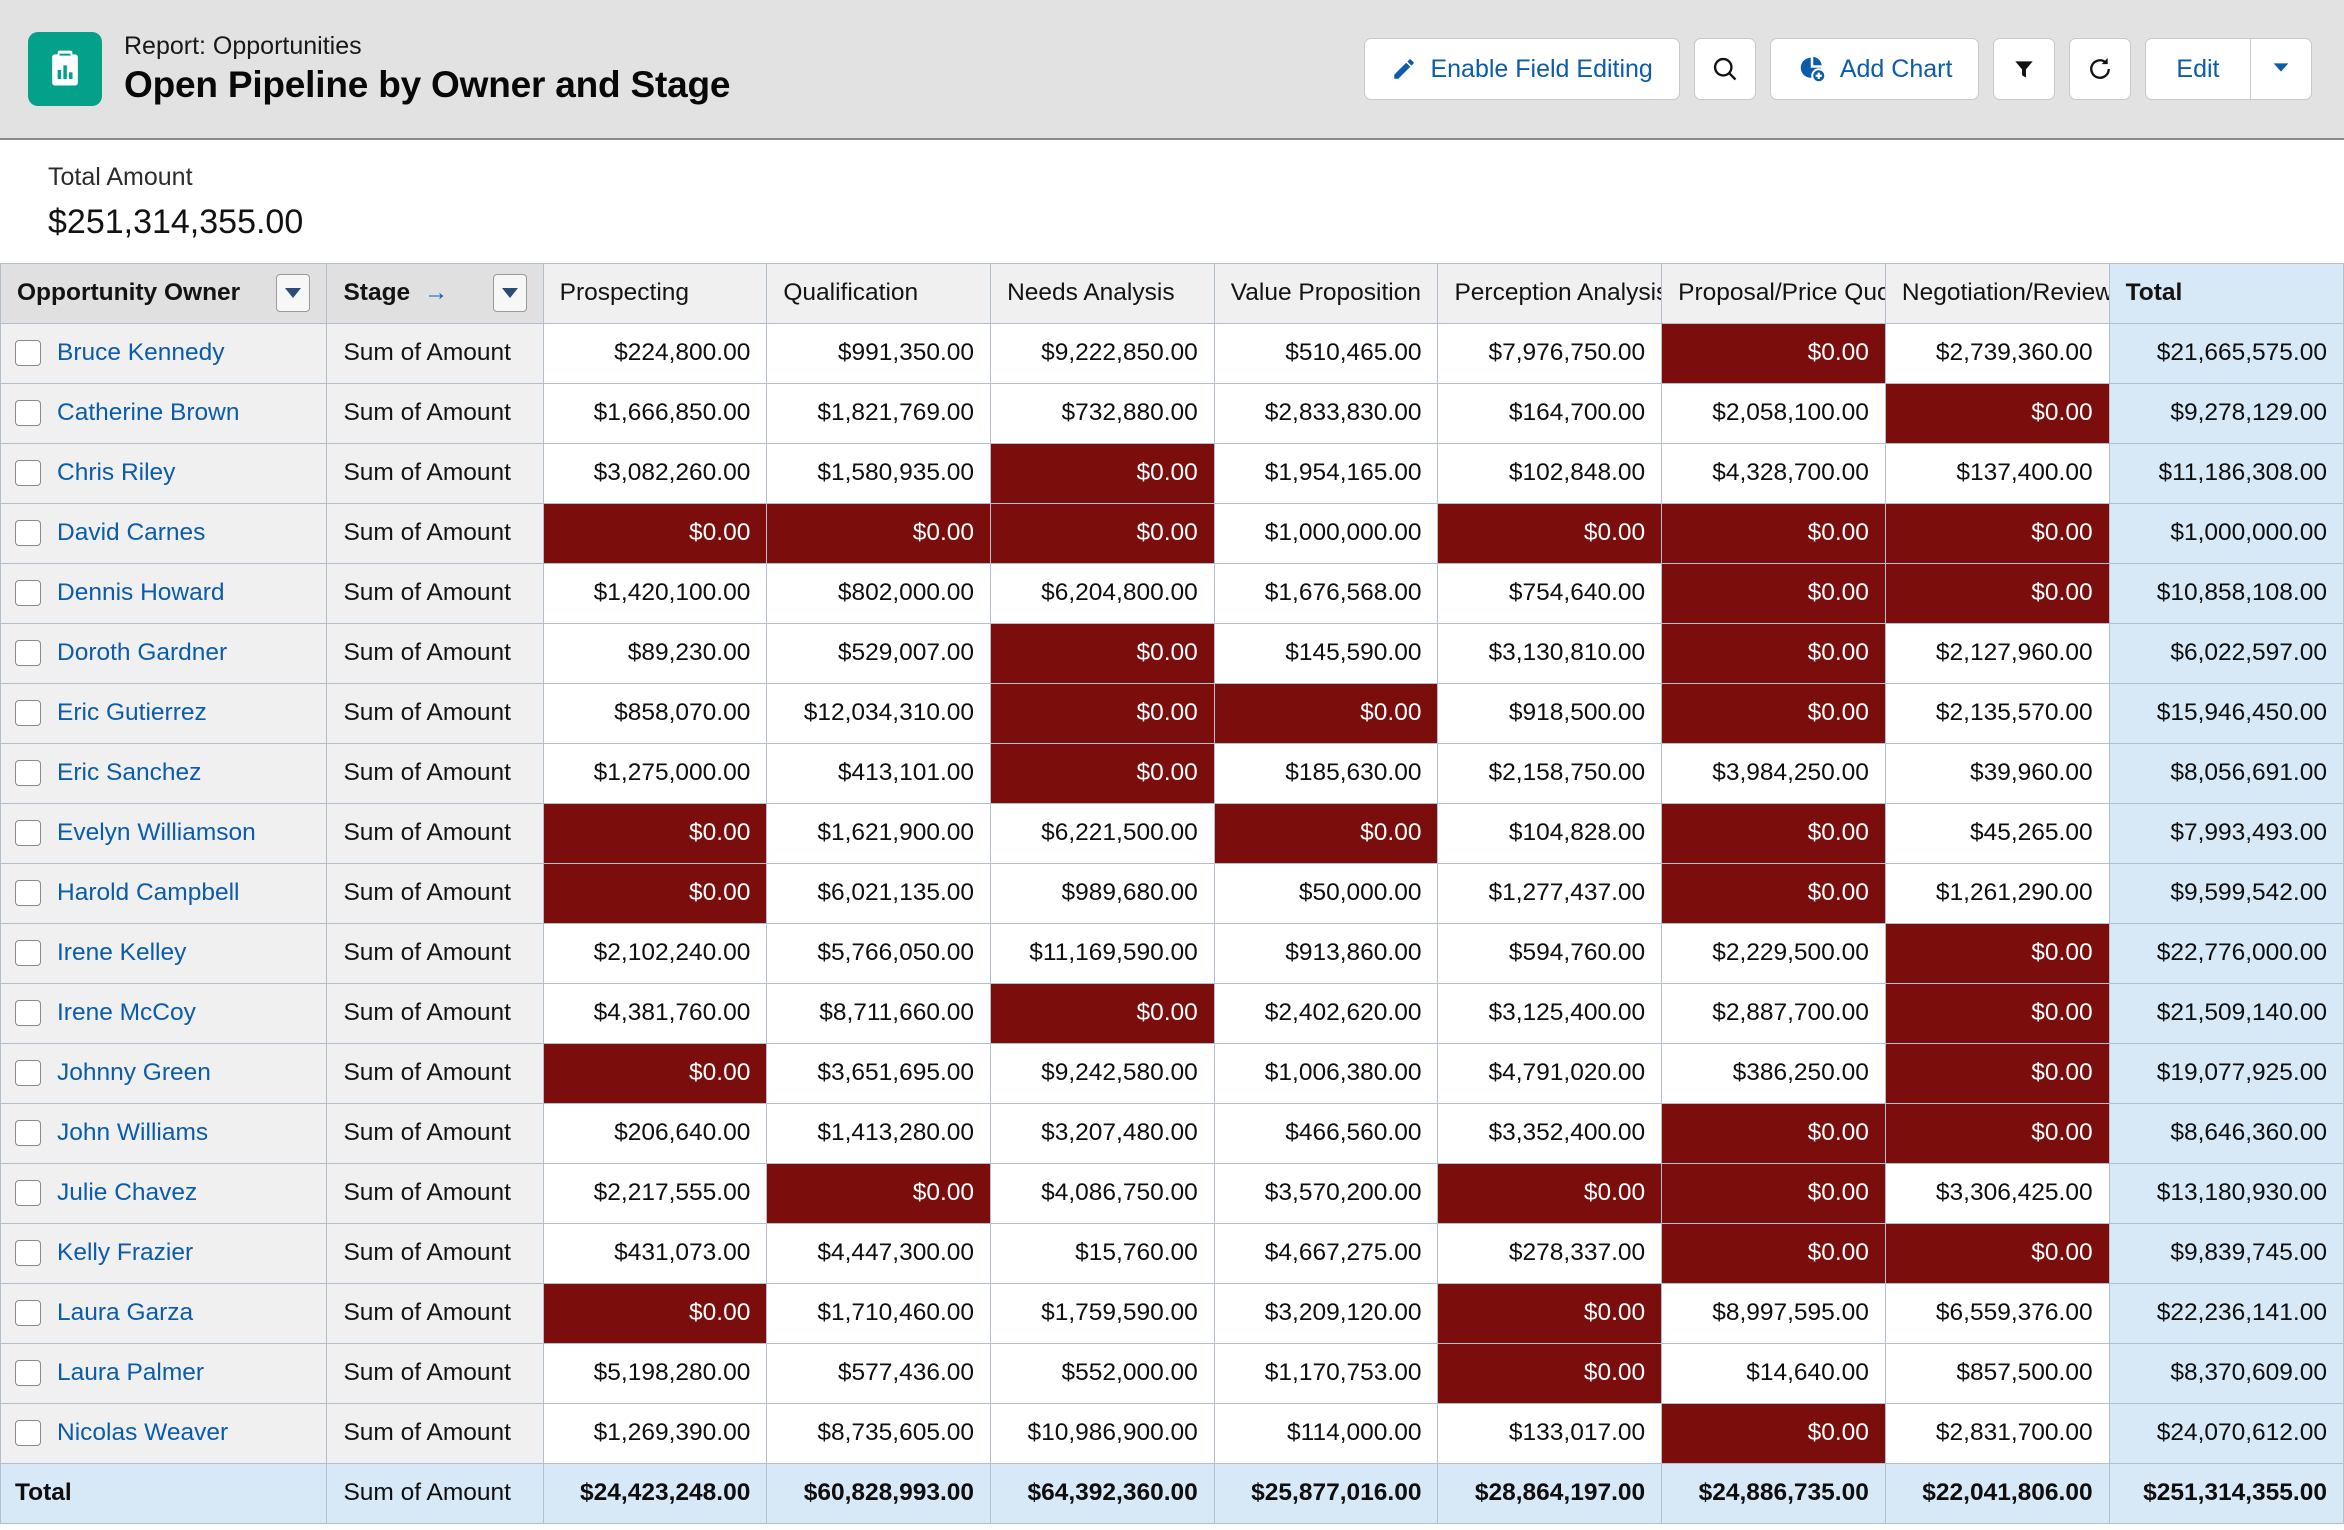 The height and width of the screenshot is (1530, 2344). Describe the element at coordinates (1997, 1433) in the screenshot. I see `amount-cell: $2,831,700.00` at that location.